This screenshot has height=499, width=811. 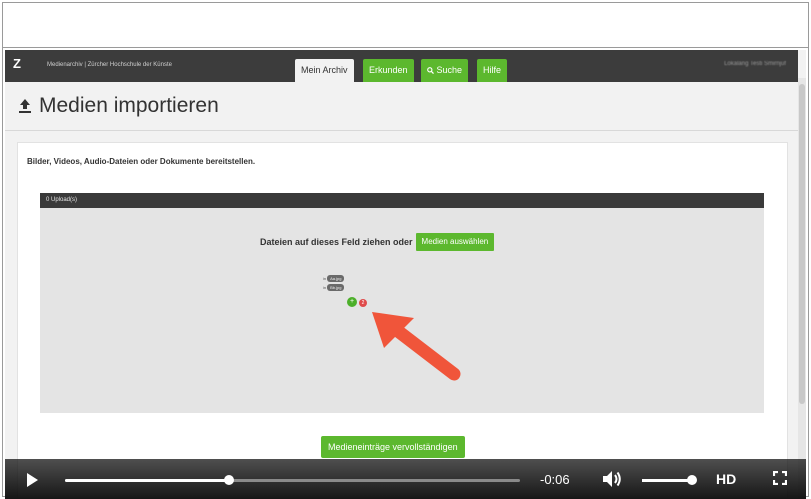 I want to click on tab-label: Erkunden, so click(x=388, y=70).